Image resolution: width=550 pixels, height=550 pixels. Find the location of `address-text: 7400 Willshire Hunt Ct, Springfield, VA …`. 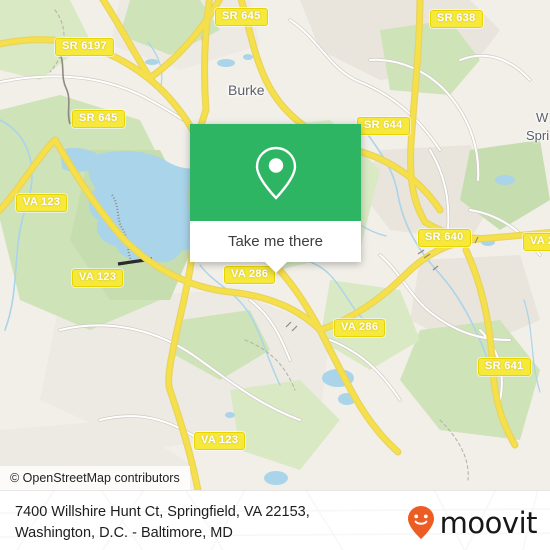

address-text: 7400 Willshire Hunt Ct, Springfield, VA … is located at coordinates (205, 523).